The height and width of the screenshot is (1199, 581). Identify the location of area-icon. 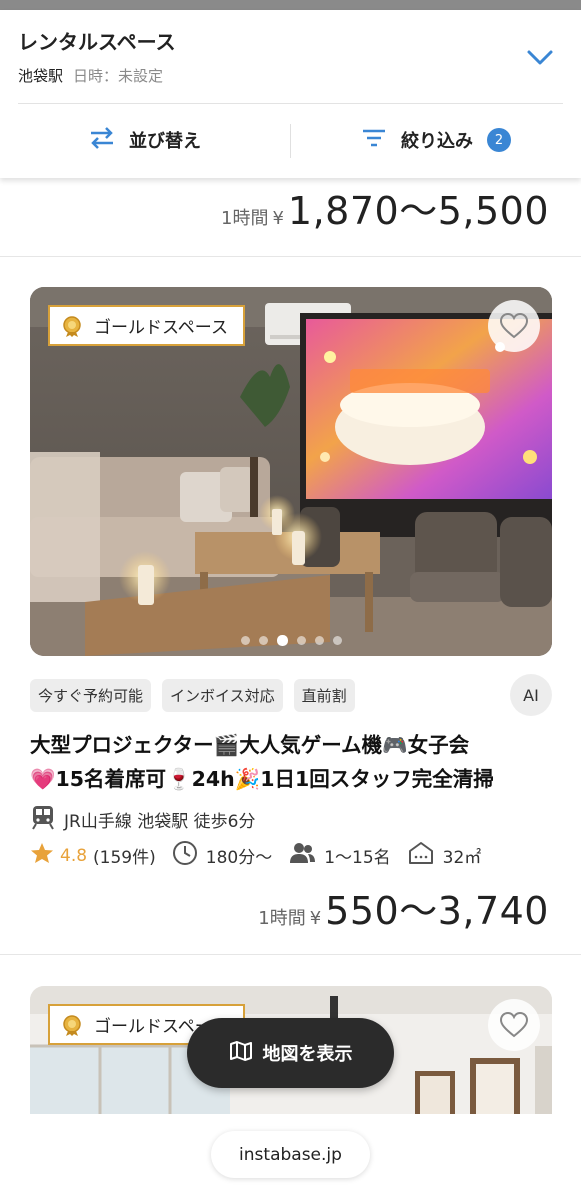
(421, 855).